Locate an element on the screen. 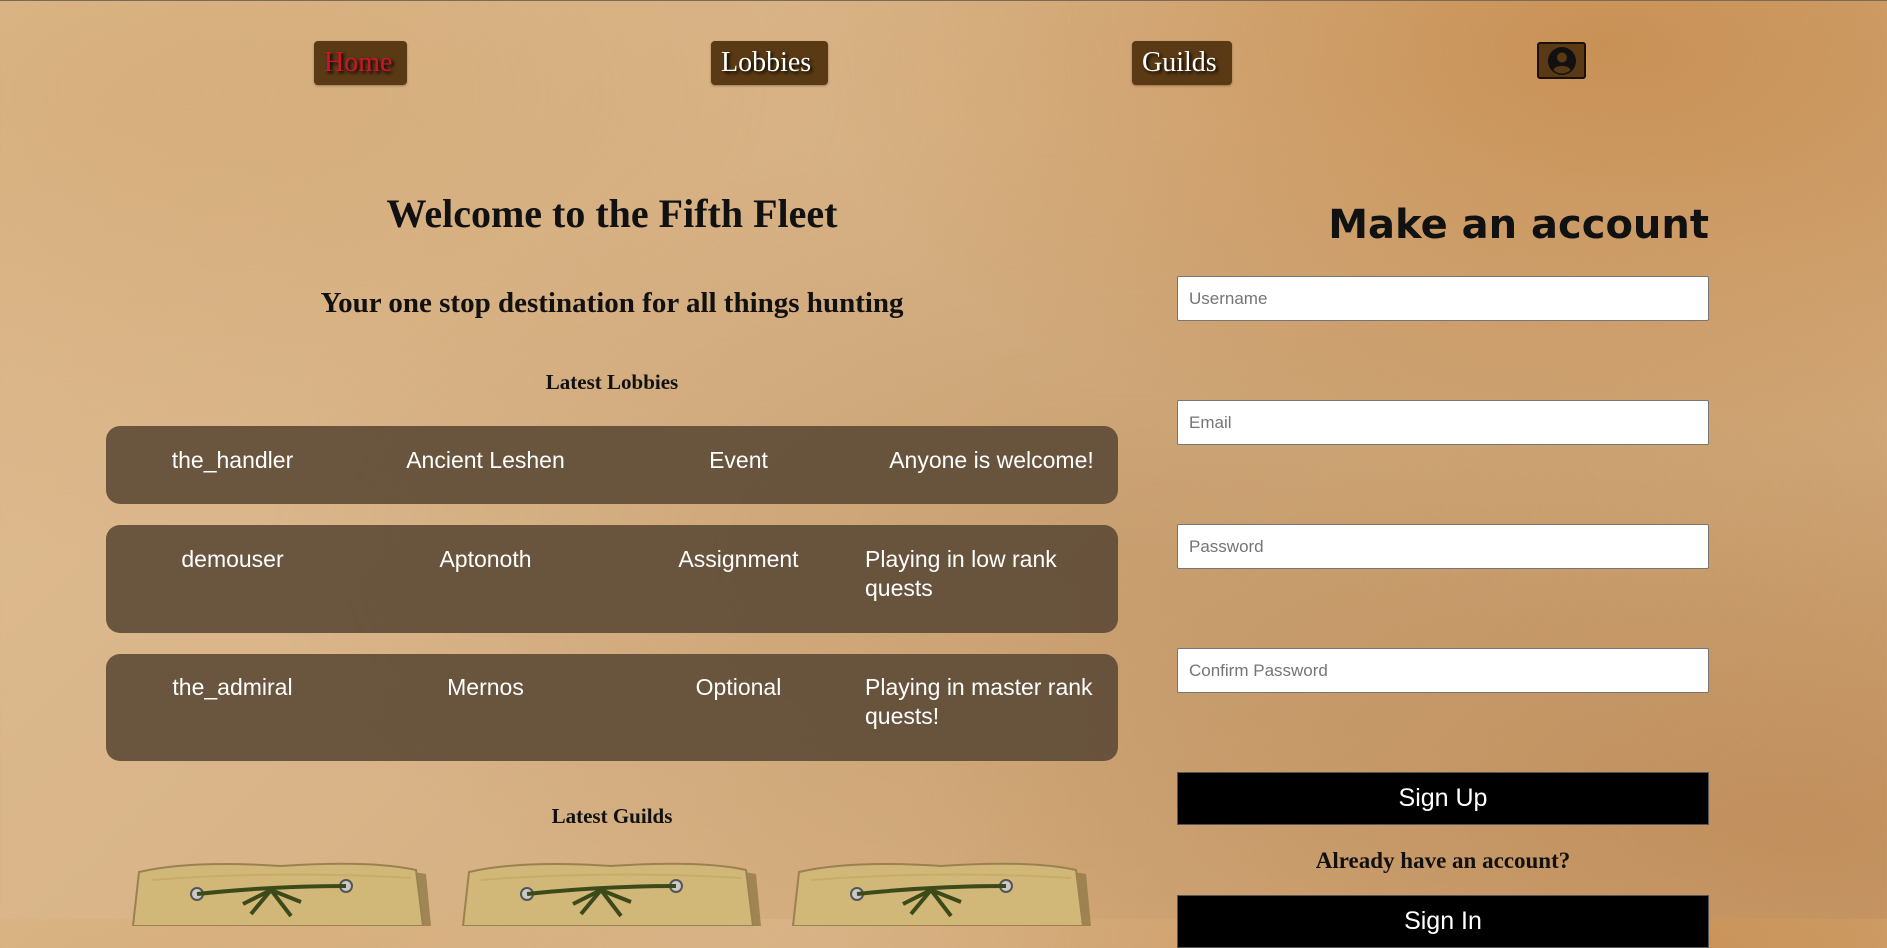  account-button is located at coordinates (1561, 60).